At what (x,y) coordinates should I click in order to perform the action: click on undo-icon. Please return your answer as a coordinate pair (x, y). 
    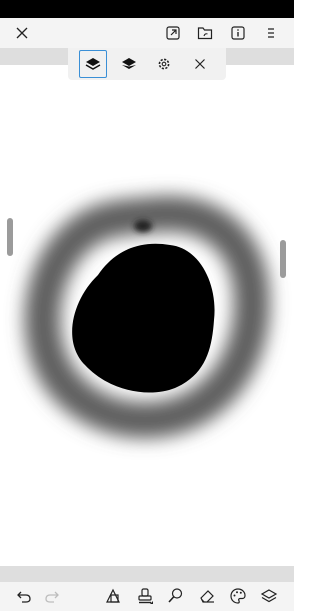
    Looking at the image, I should click on (24, 597).